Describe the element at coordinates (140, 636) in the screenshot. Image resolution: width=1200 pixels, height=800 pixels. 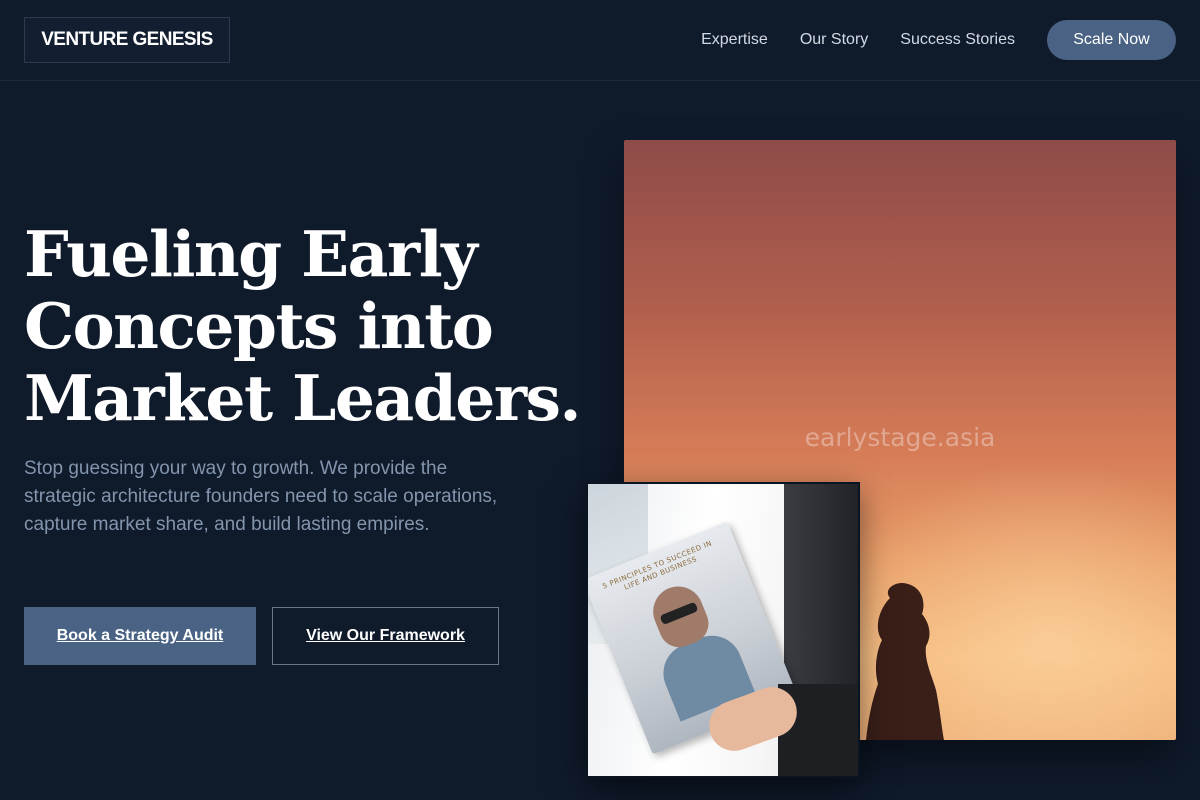
I see `book-strategy-audit-button: Book a Strategy Audit` at that location.